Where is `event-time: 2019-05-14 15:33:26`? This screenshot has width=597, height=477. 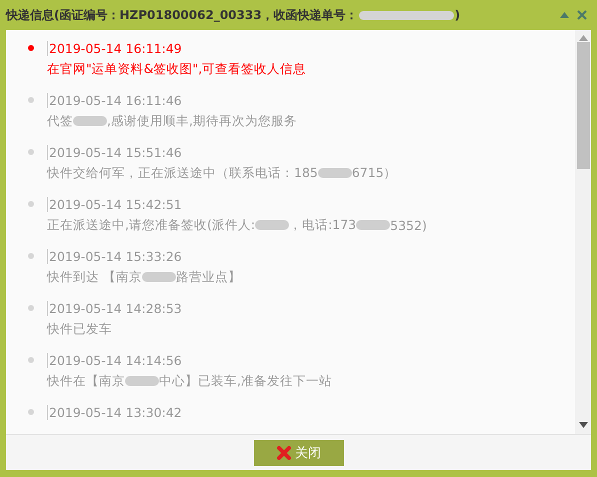
event-time: 2019-05-14 15:33:26 is located at coordinates (114, 256).